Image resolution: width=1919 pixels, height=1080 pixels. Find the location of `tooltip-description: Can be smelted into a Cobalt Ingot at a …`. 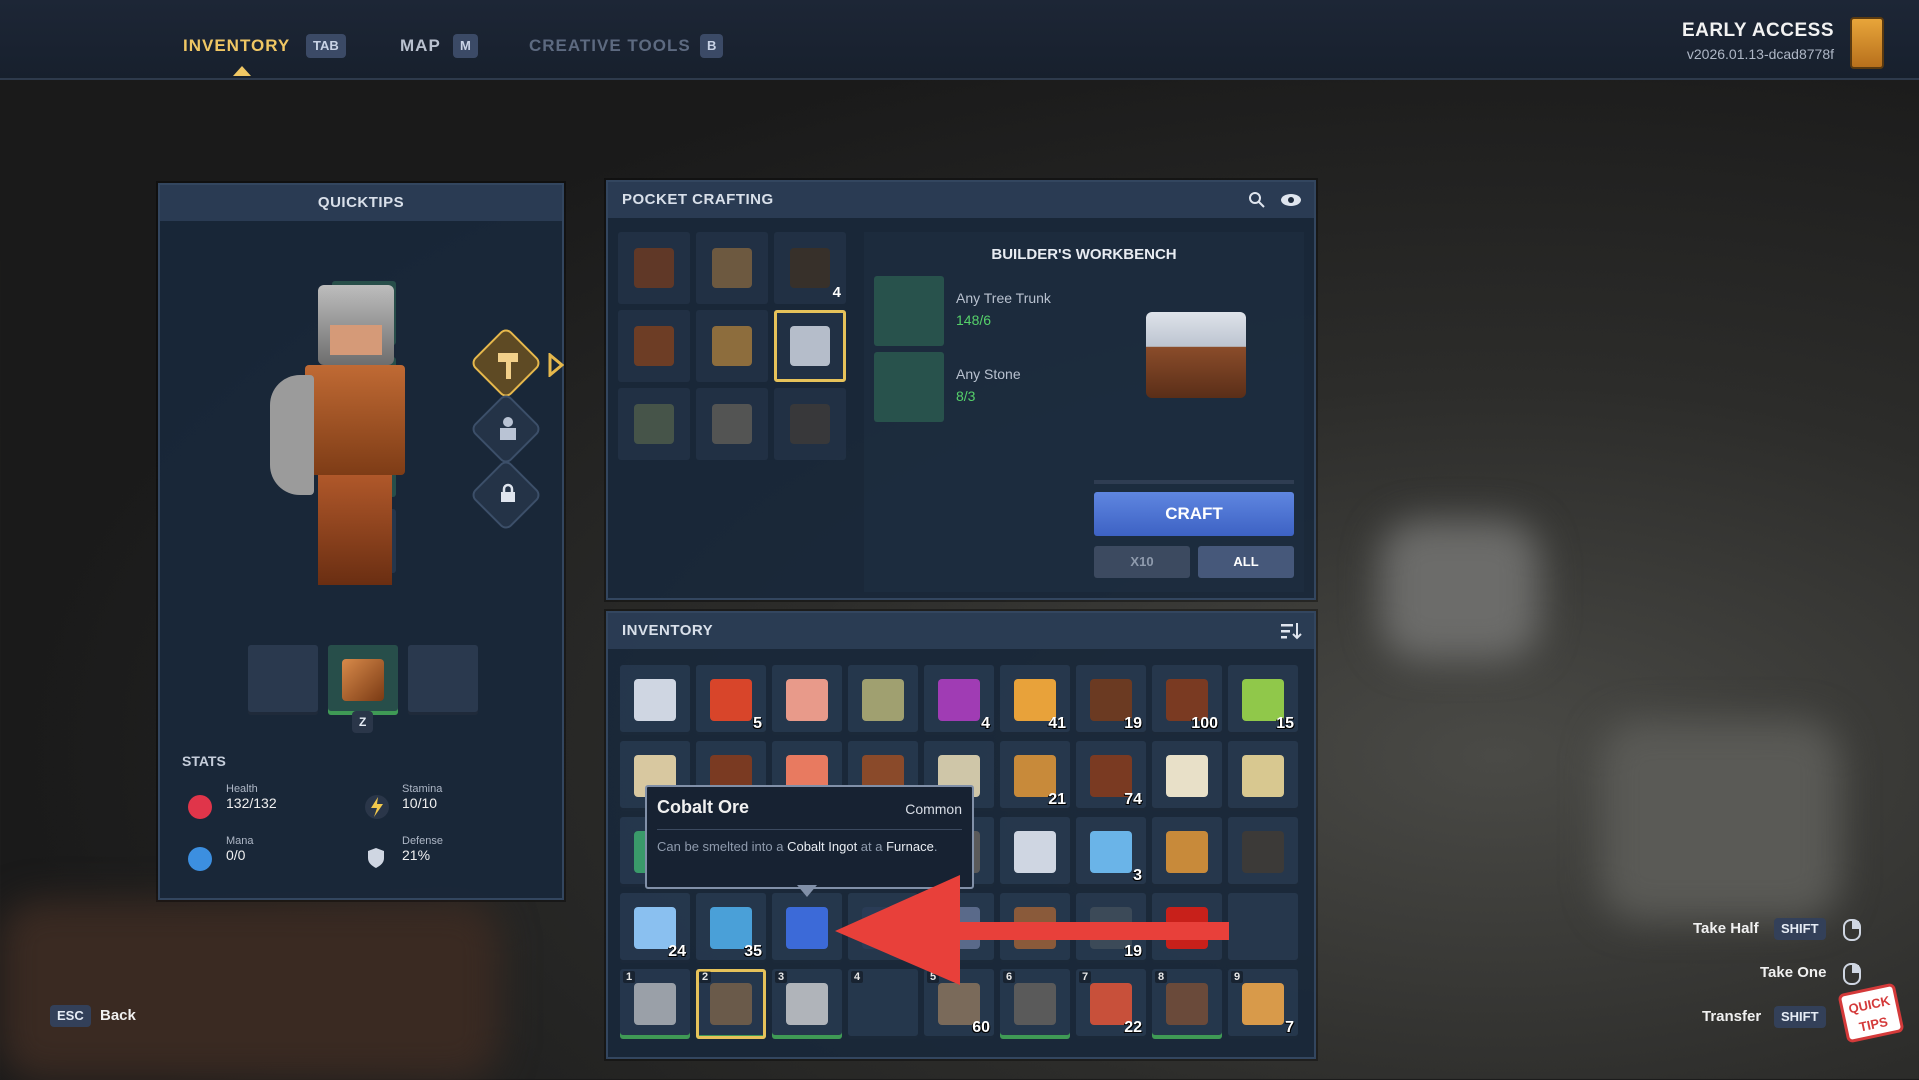

tooltip-description: Can be smelted into a Cobalt Ingot at a … is located at coordinates (797, 846).